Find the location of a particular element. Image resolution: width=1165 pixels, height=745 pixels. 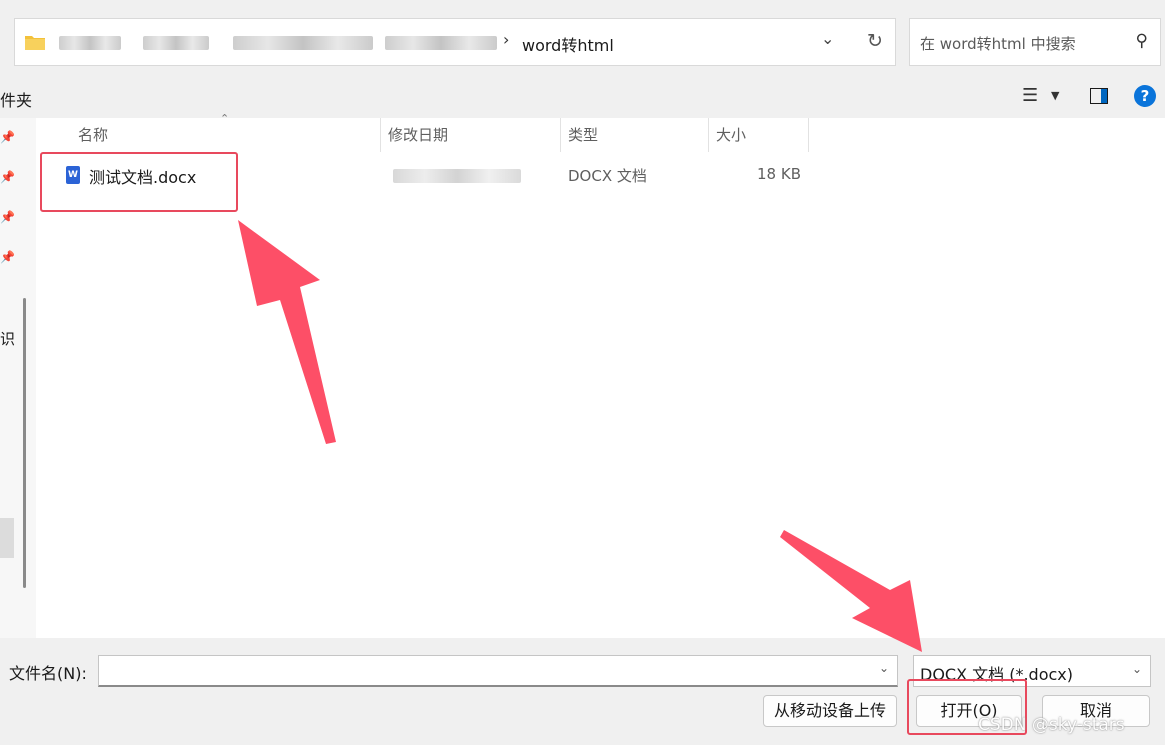

nav-selected-item is located at coordinates (7, 538).